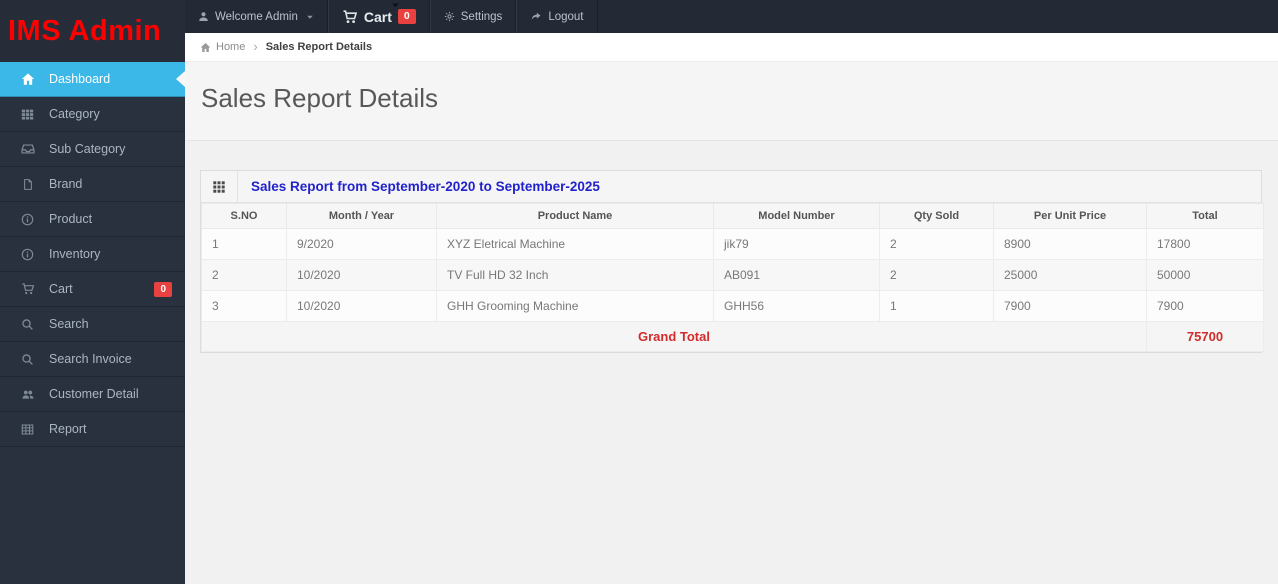 The image size is (1278, 584). I want to click on navbar-cart-label: Cart, so click(377, 16).